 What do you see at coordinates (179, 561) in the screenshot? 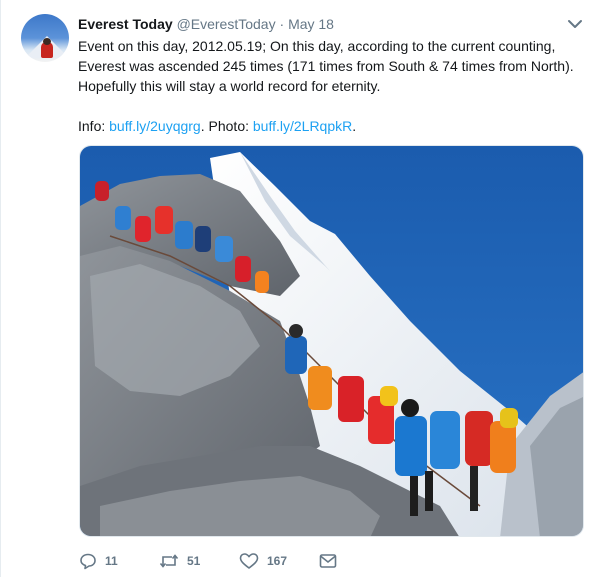
I see `retweet-button: 51` at bounding box center [179, 561].